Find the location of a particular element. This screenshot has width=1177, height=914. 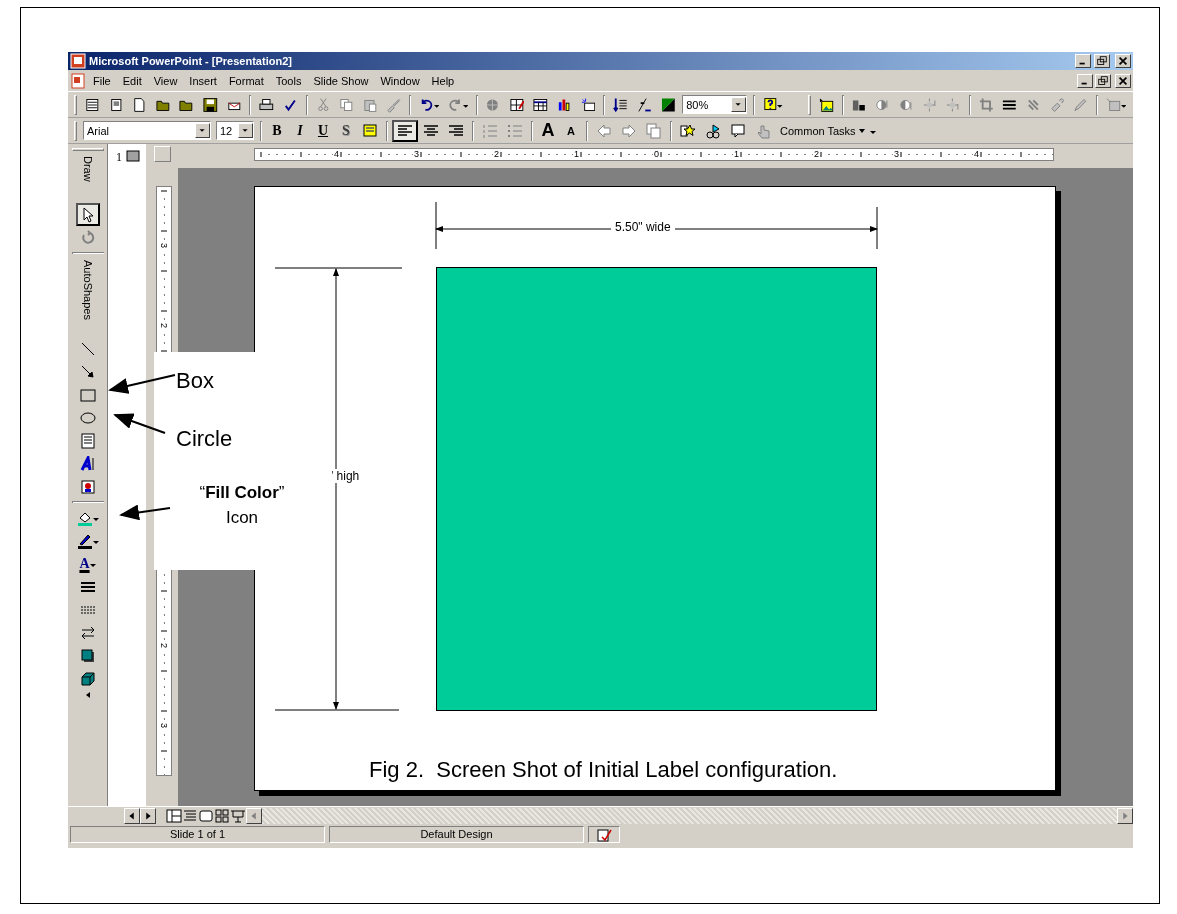

common-tasks-button: Common Tasks is located at coordinates (822, 130).